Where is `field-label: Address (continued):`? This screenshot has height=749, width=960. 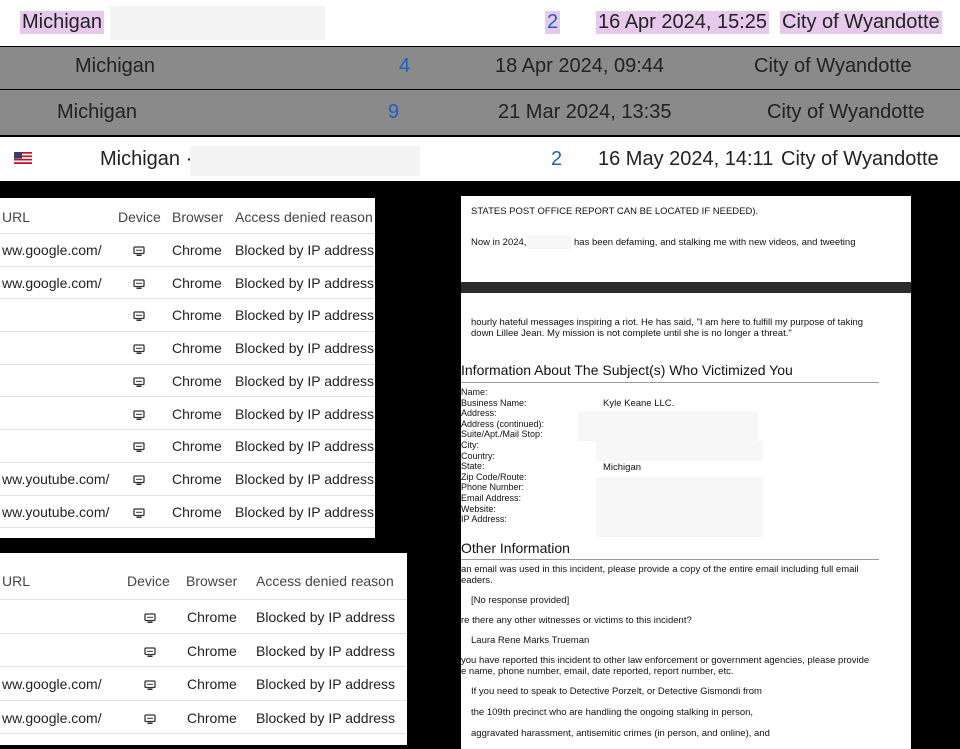
field-label: Address (continued): is located at coordinates (503, 423).